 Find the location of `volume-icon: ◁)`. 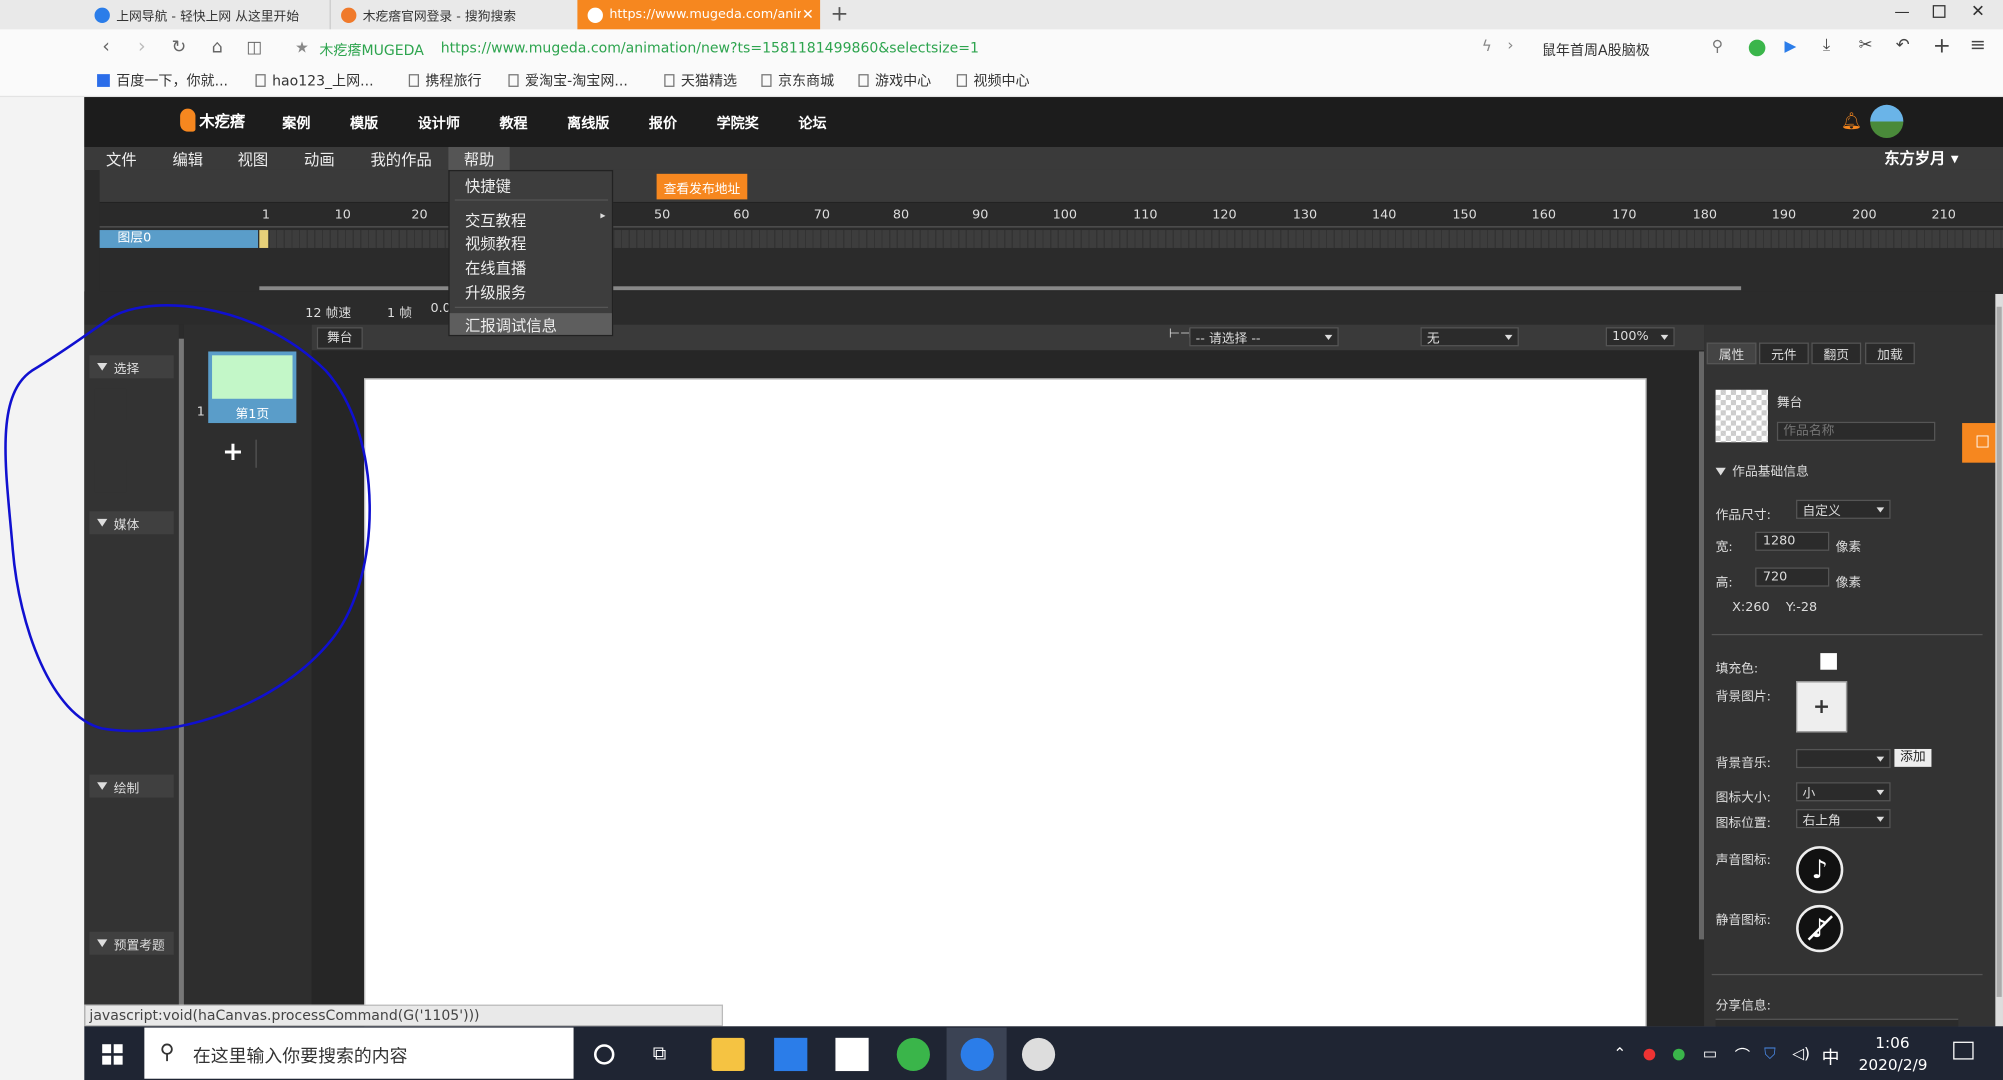

volume-icon: ◁) is located at coordinates (1801, 1053).